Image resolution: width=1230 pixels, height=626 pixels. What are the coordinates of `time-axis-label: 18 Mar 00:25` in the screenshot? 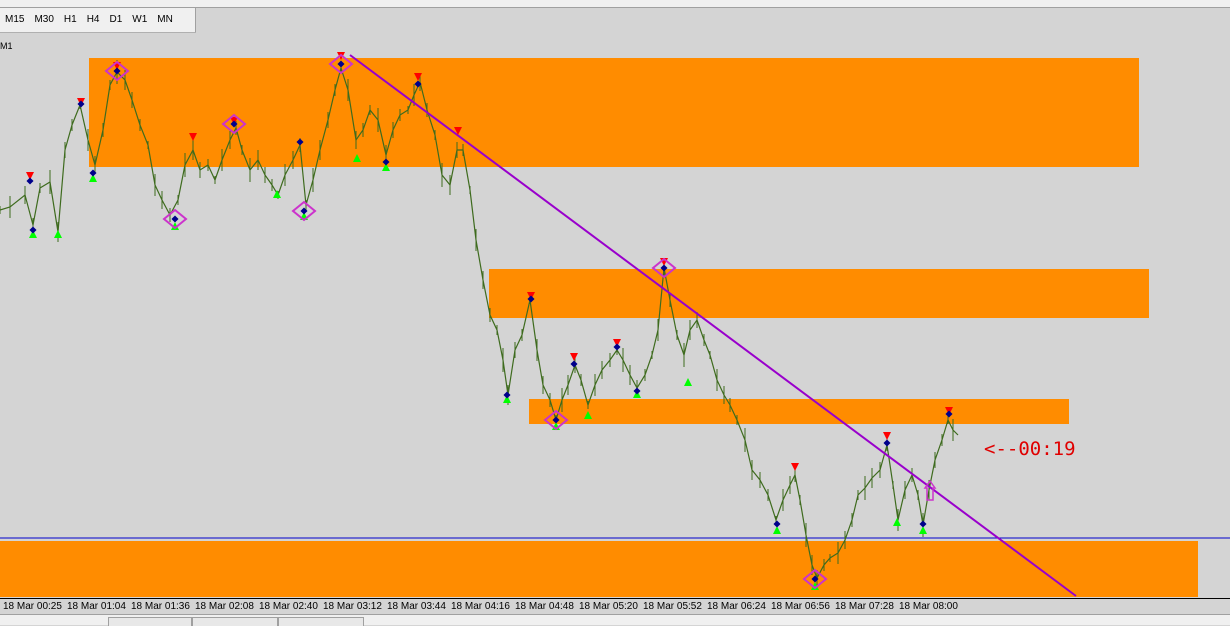 It's located at (32, 606).